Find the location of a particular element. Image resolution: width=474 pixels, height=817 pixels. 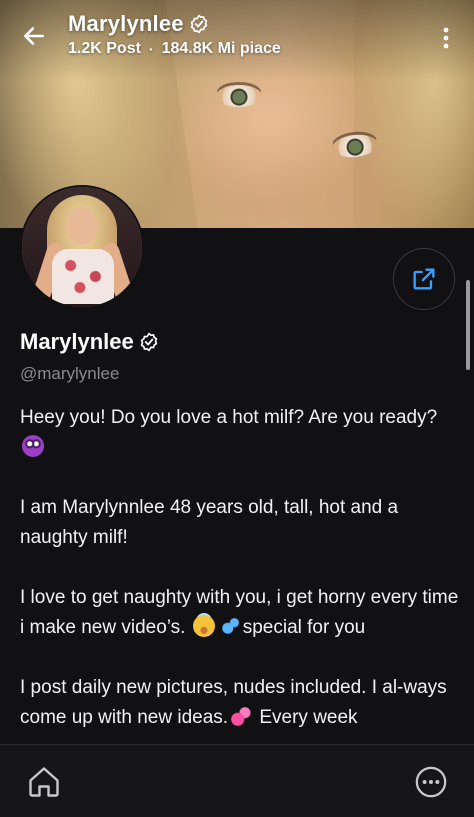

top-bar: Marylynlee 1.2K Post · 184.8K Mi piace is located at coordinates (237, 40).